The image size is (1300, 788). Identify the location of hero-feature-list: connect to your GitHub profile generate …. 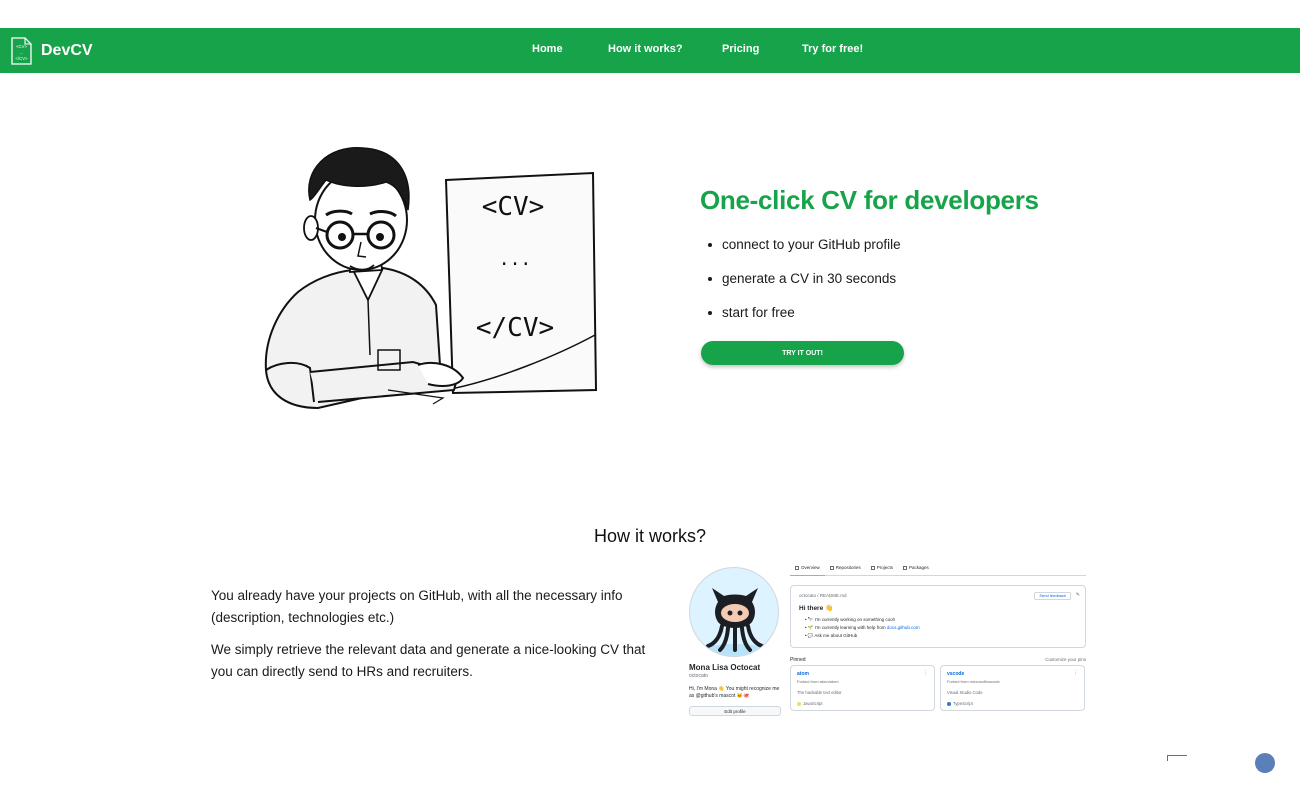
(804, 287).